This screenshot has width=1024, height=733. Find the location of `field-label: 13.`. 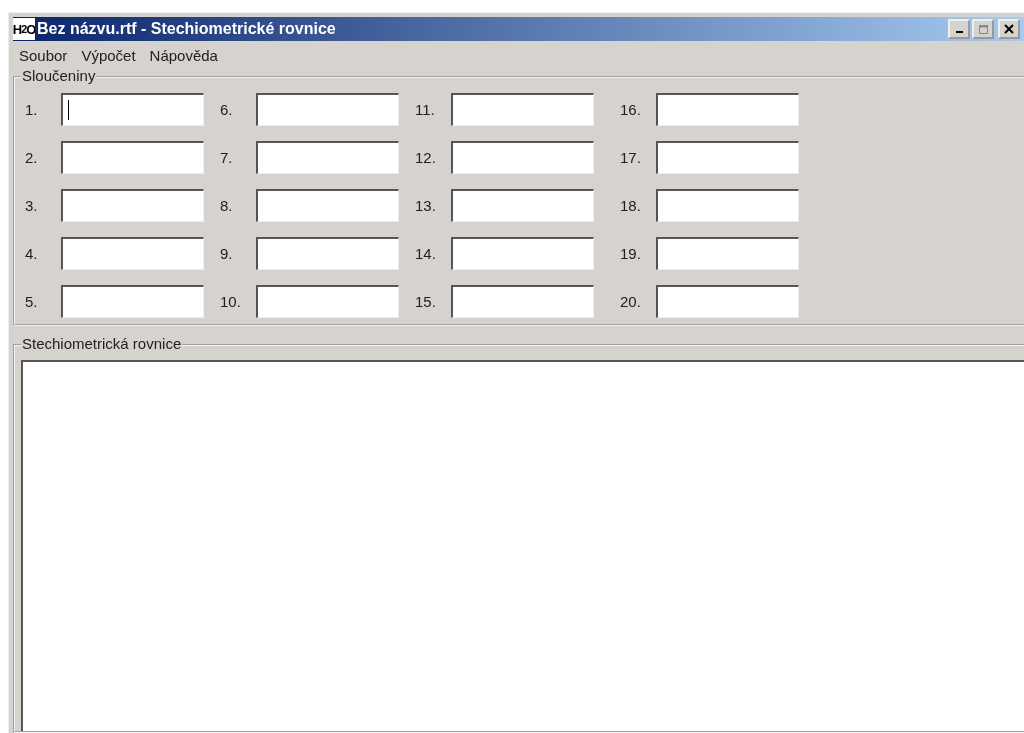

field-label: 13. is located at coordinates (426, 205).